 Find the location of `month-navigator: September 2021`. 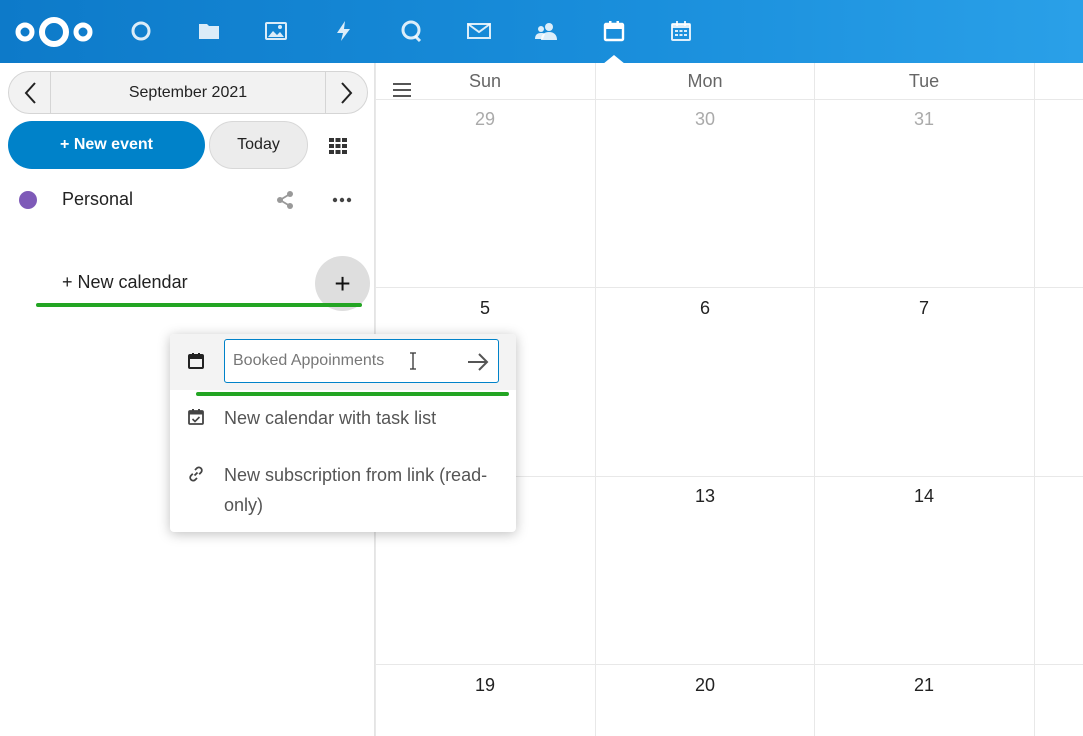

month-navigator: September 2021 is located at coordinates (188, 92).